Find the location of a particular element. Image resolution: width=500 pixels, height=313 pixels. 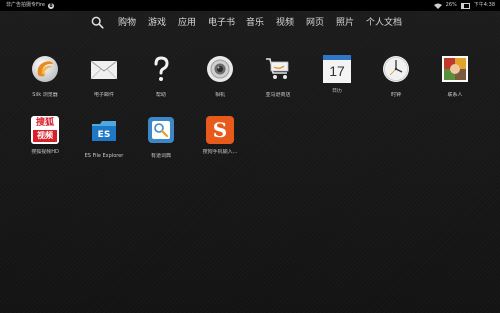

app-contacts: 联系人 is located at coordinates (455, 76).